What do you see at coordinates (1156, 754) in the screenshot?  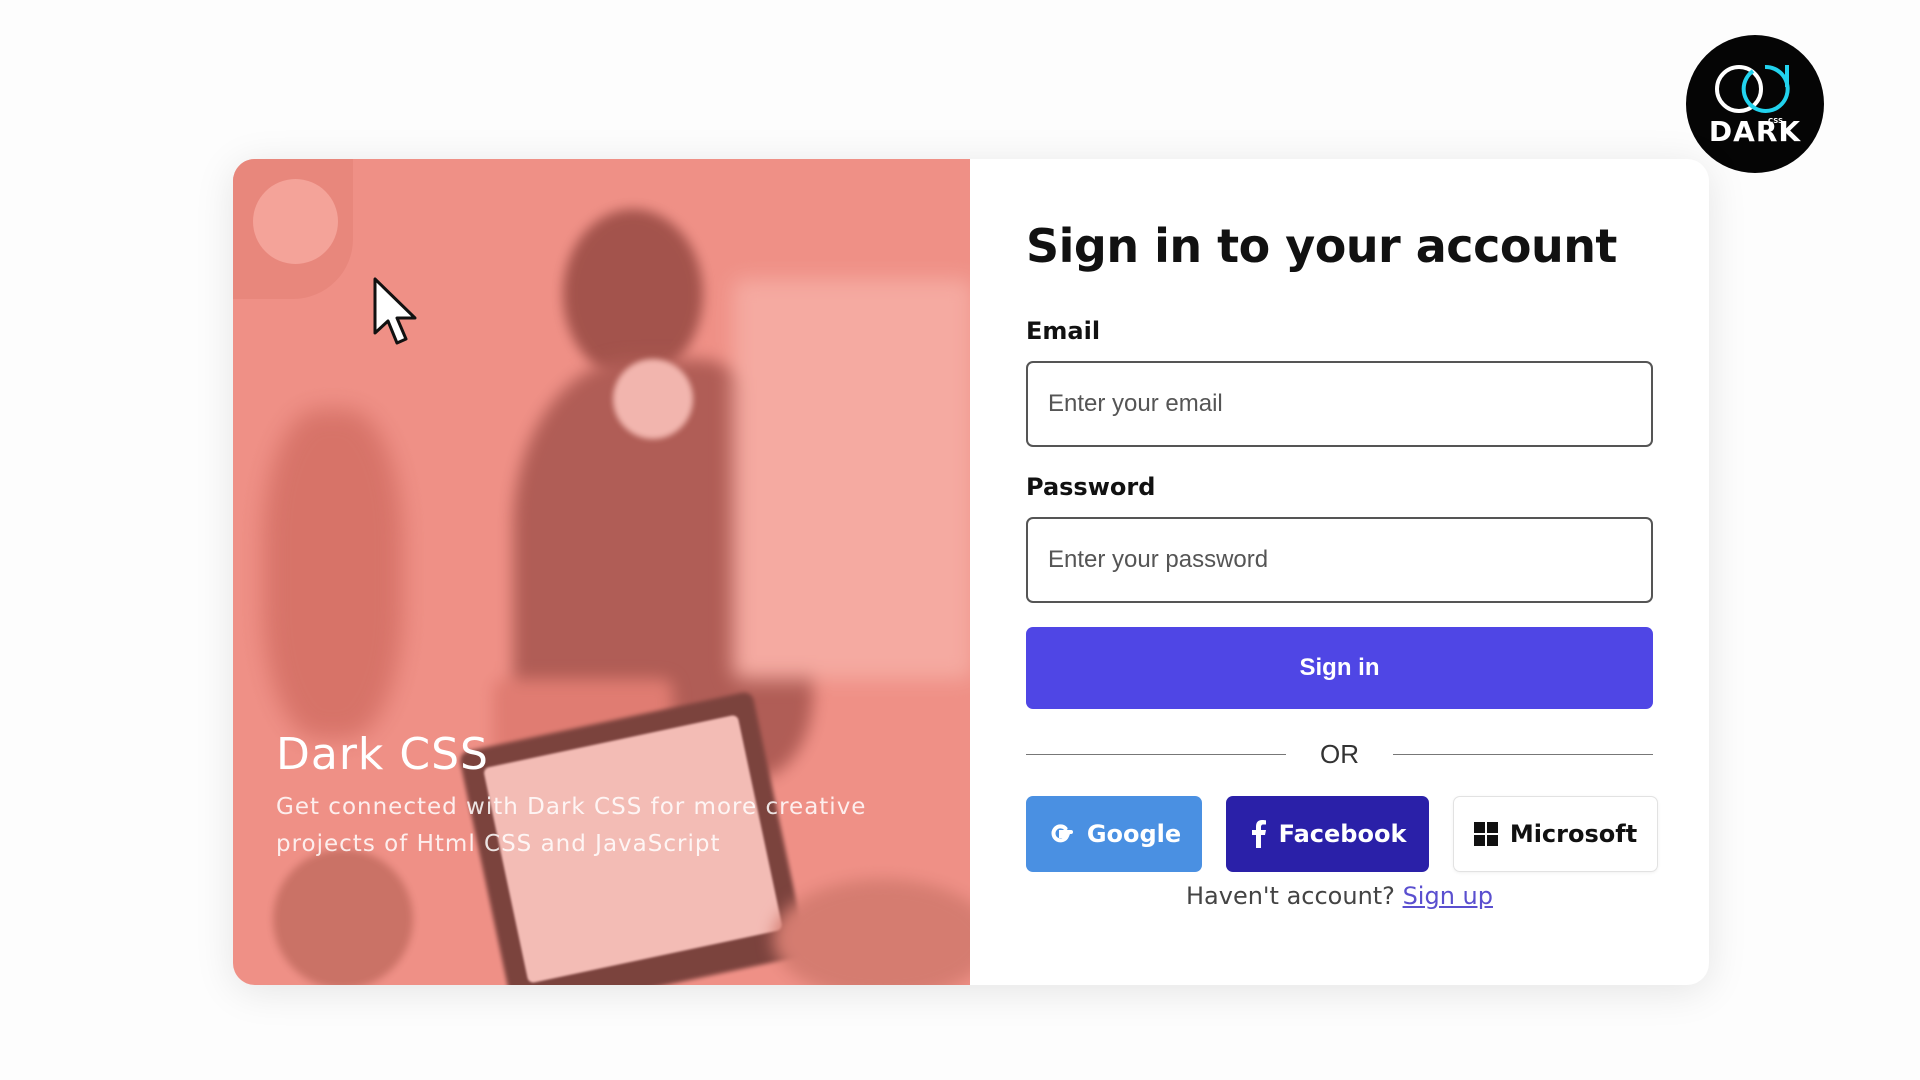 I see `divider-line-left` at bounding box center [1156, 754].